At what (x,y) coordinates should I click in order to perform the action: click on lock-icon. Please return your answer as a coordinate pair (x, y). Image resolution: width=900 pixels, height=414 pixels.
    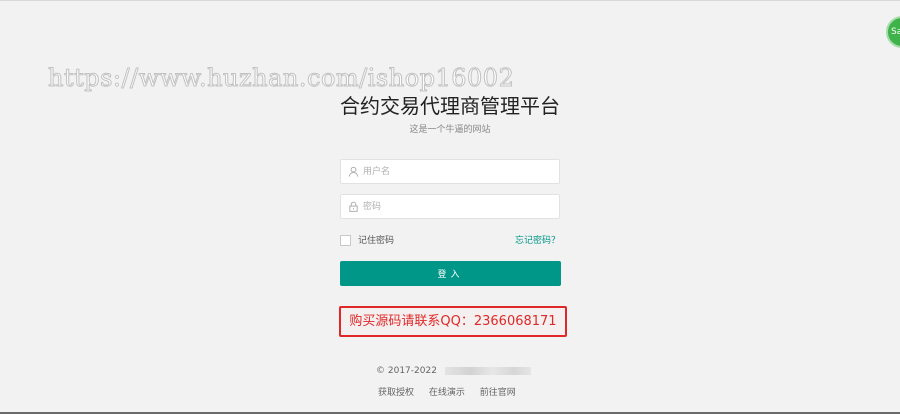
    Looking at the image, I should click on (353, 206).